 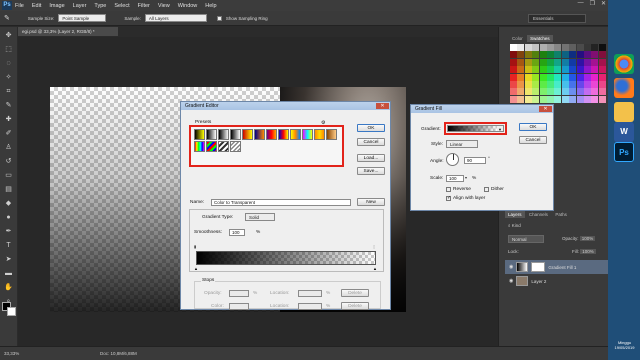 I want to click on stop-color-swatch, so click(x=239, y=306).